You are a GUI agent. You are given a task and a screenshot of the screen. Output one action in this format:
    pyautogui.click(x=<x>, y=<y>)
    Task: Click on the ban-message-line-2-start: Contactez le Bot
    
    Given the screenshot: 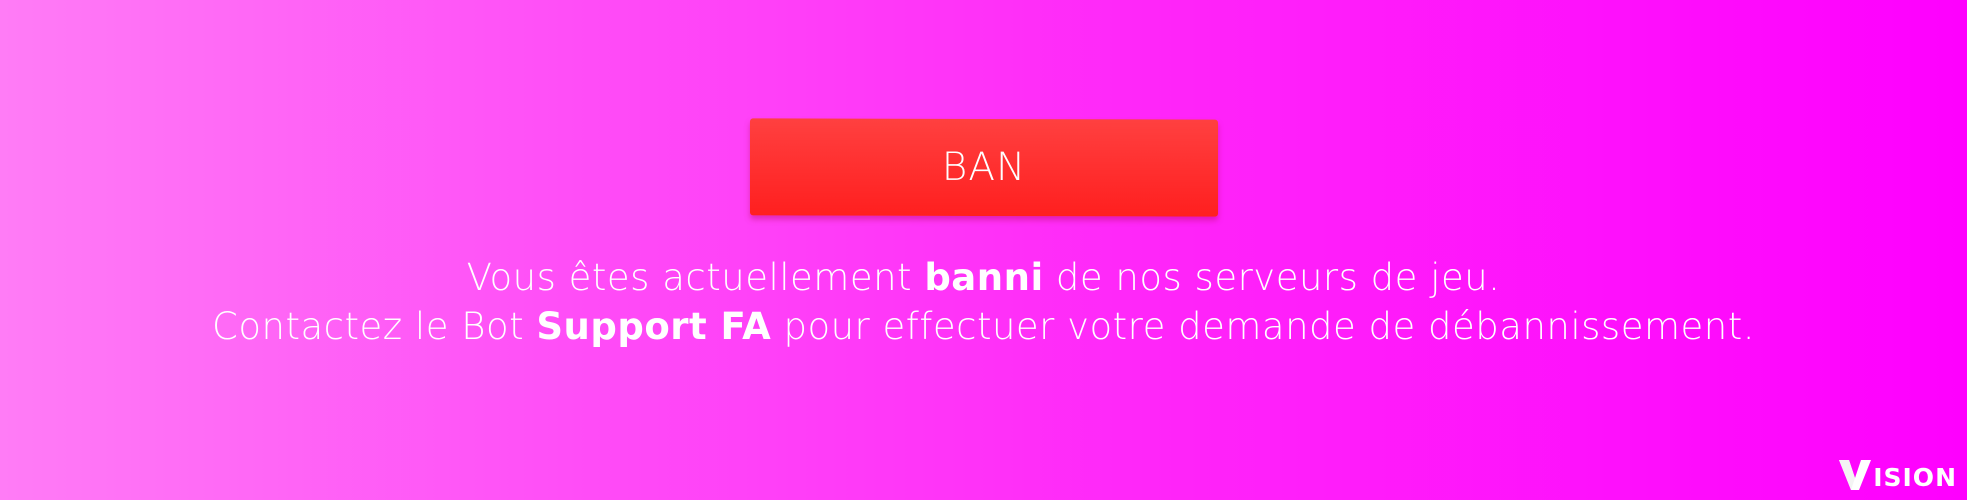 What is the action you would take?
    pyautogui.click(x=374, y=326)
    